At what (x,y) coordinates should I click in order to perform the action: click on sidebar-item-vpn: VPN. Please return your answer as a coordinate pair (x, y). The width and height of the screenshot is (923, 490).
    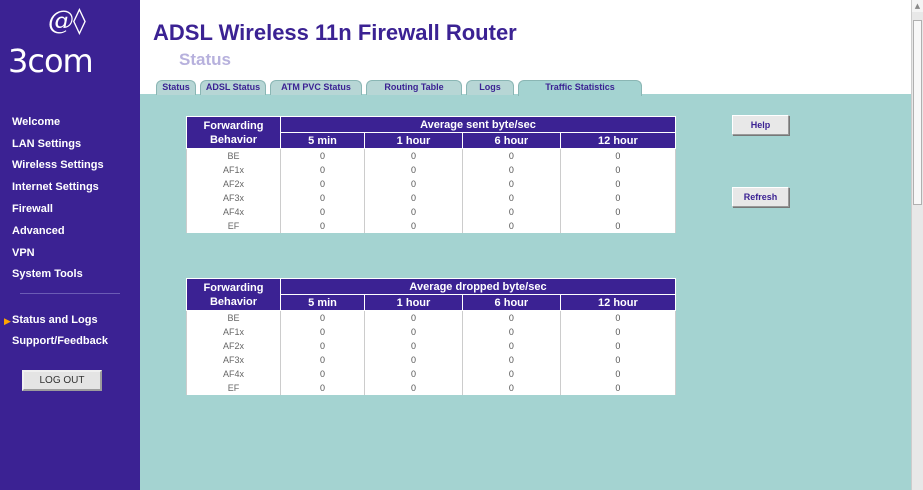
    Looking at the image, I should click on (23, 253).